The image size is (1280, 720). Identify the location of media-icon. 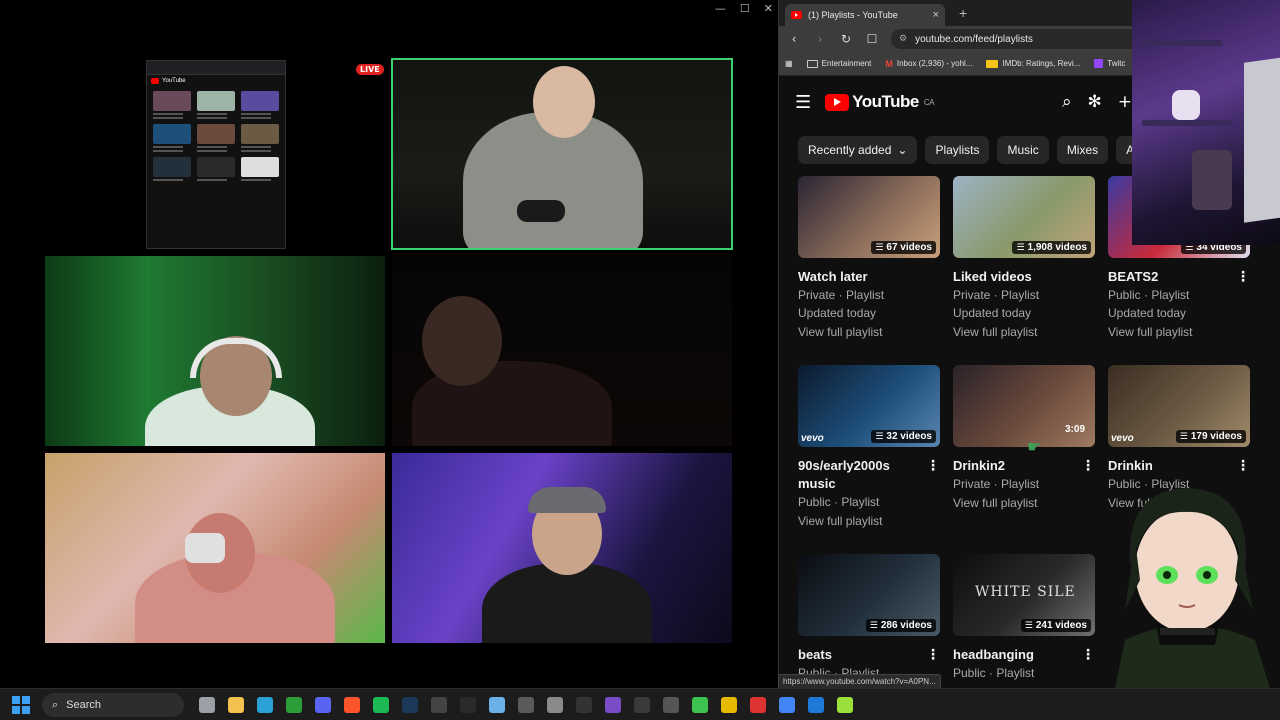
(641, 705).